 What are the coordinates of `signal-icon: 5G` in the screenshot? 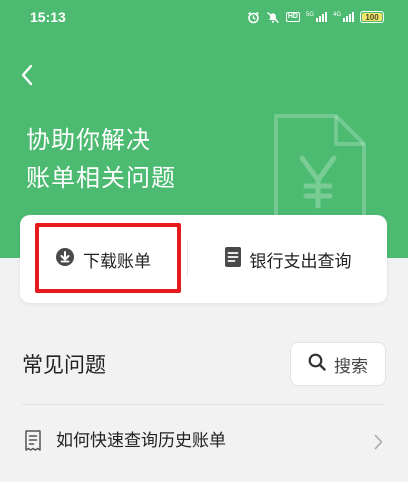 It's located at (316, 17).